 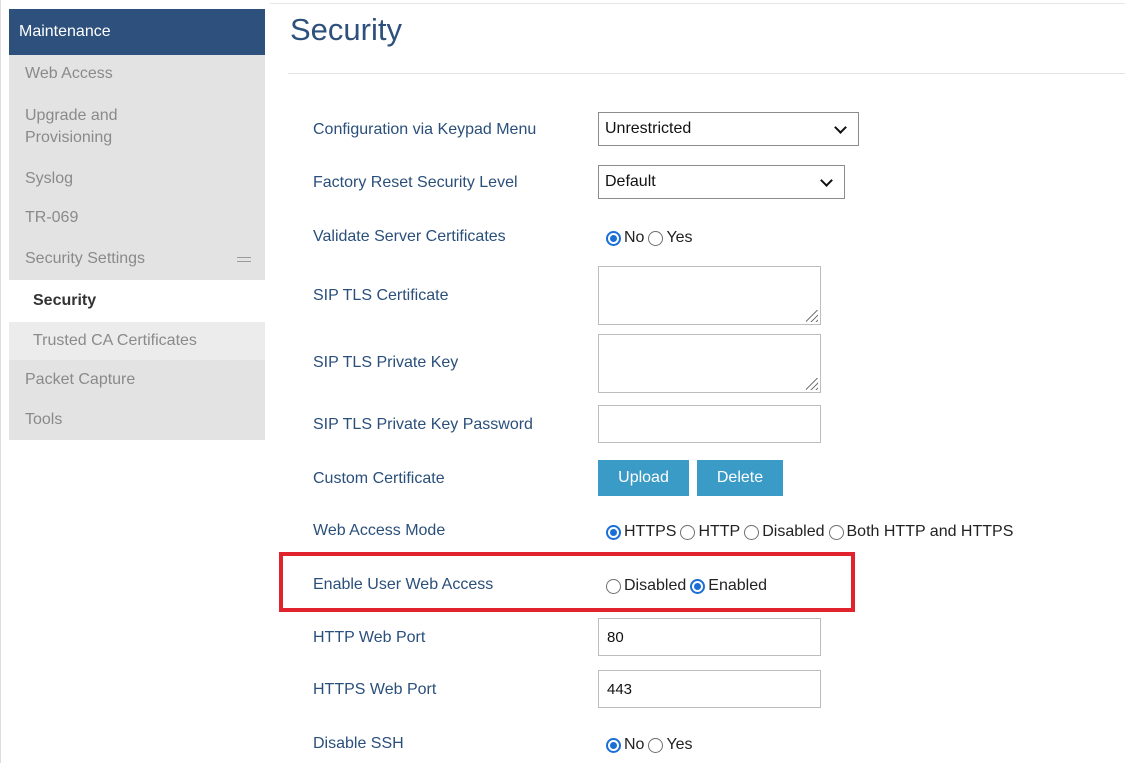 I want to click on sidebar-header: Maintenance, so click(x=137, y=32).